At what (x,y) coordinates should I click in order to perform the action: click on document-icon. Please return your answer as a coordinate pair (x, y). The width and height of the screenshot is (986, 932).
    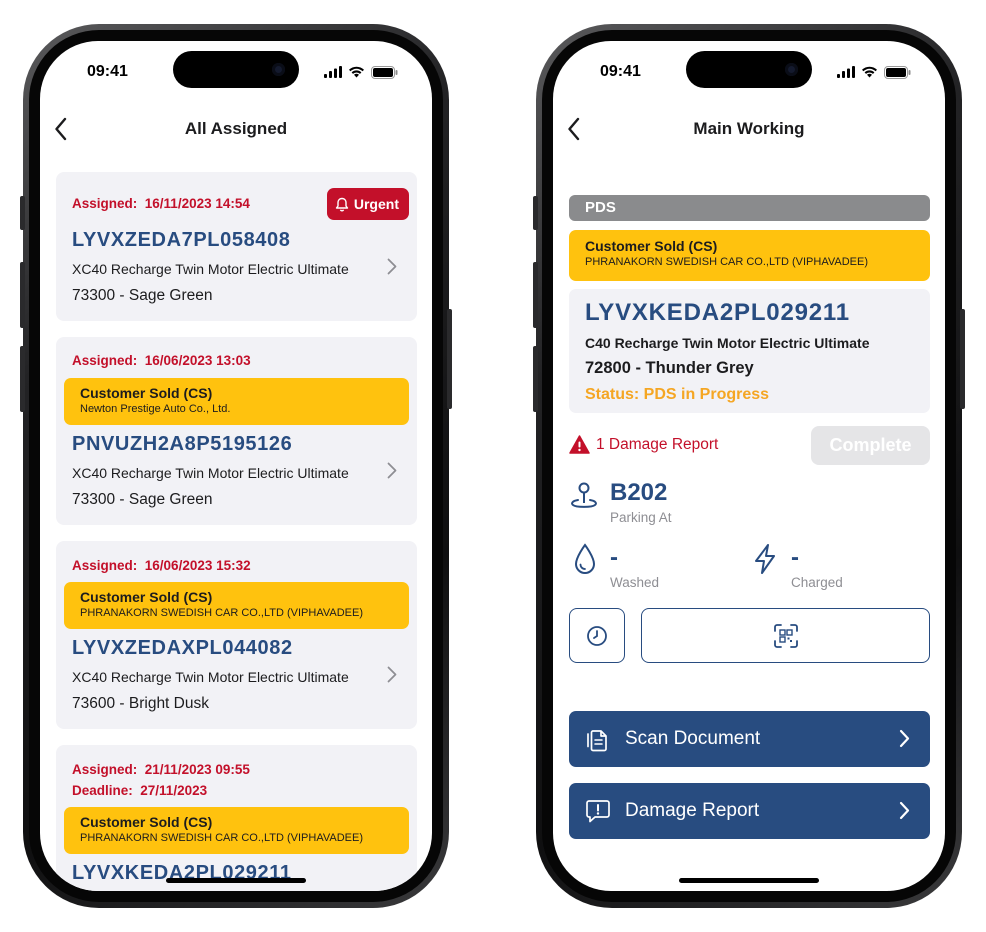
    Looking at the image, I should click on (597, 741).